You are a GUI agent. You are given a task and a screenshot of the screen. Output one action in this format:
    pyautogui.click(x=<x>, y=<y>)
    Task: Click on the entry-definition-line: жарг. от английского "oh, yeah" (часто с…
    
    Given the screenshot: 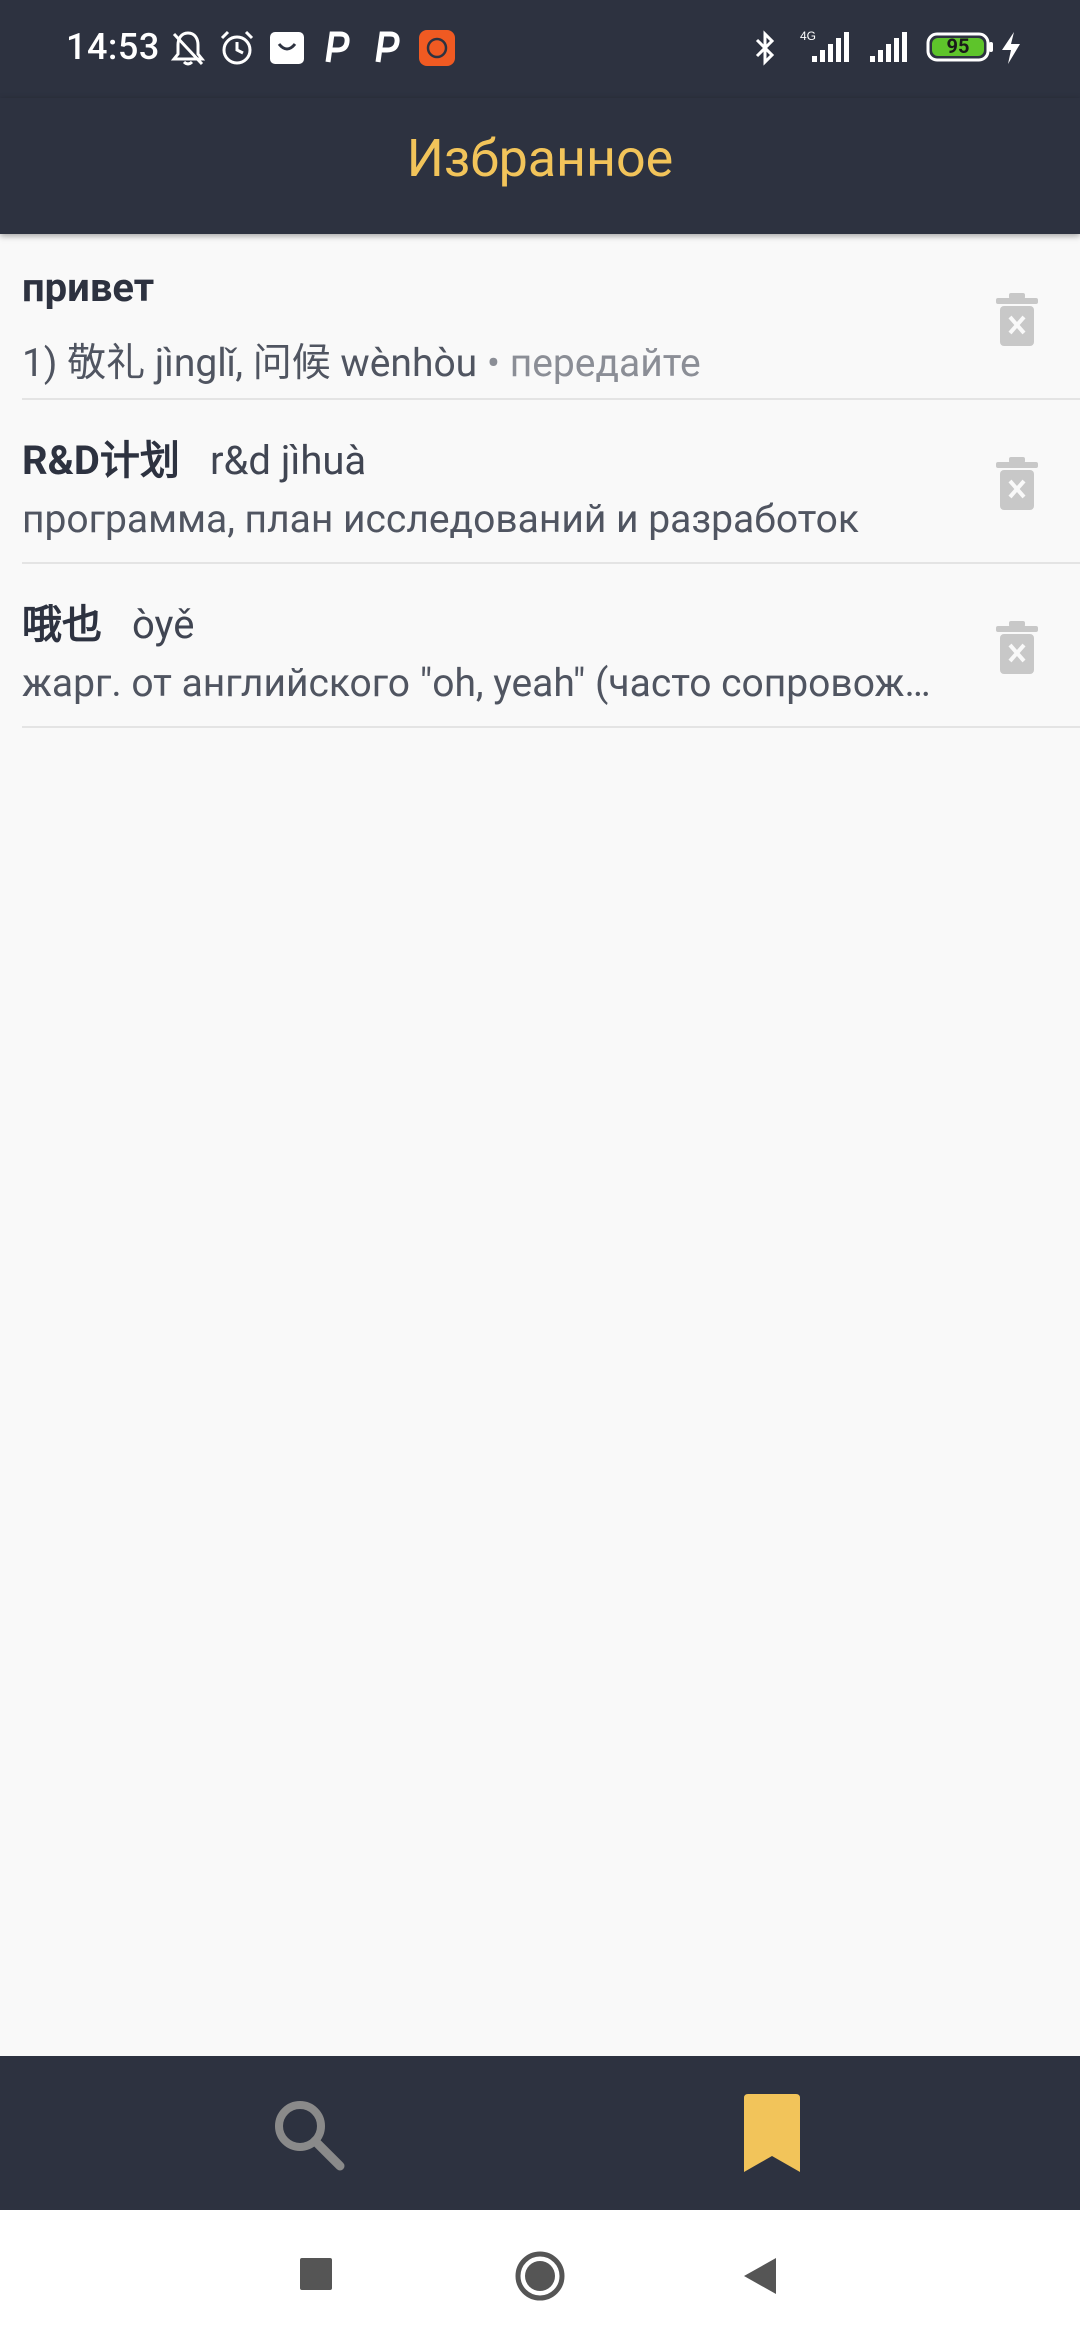 What is the action you would take?
    pyautogui.click(x=487, y=683)
    